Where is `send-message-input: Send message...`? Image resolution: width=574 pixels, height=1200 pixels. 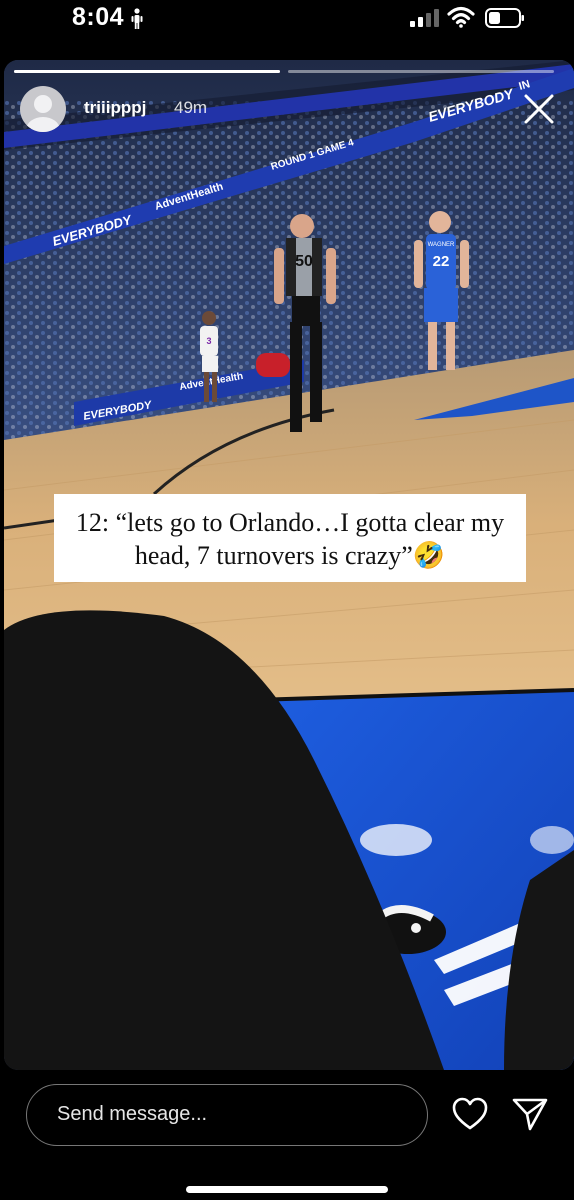 send-message-input: Send message... is located at coordinates (227, 1115).